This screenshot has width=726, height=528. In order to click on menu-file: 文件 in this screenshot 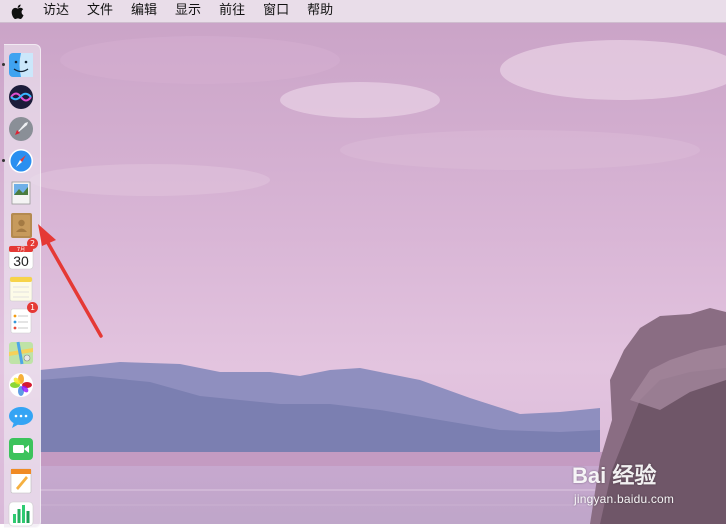, I will do `click(100, 11)`.